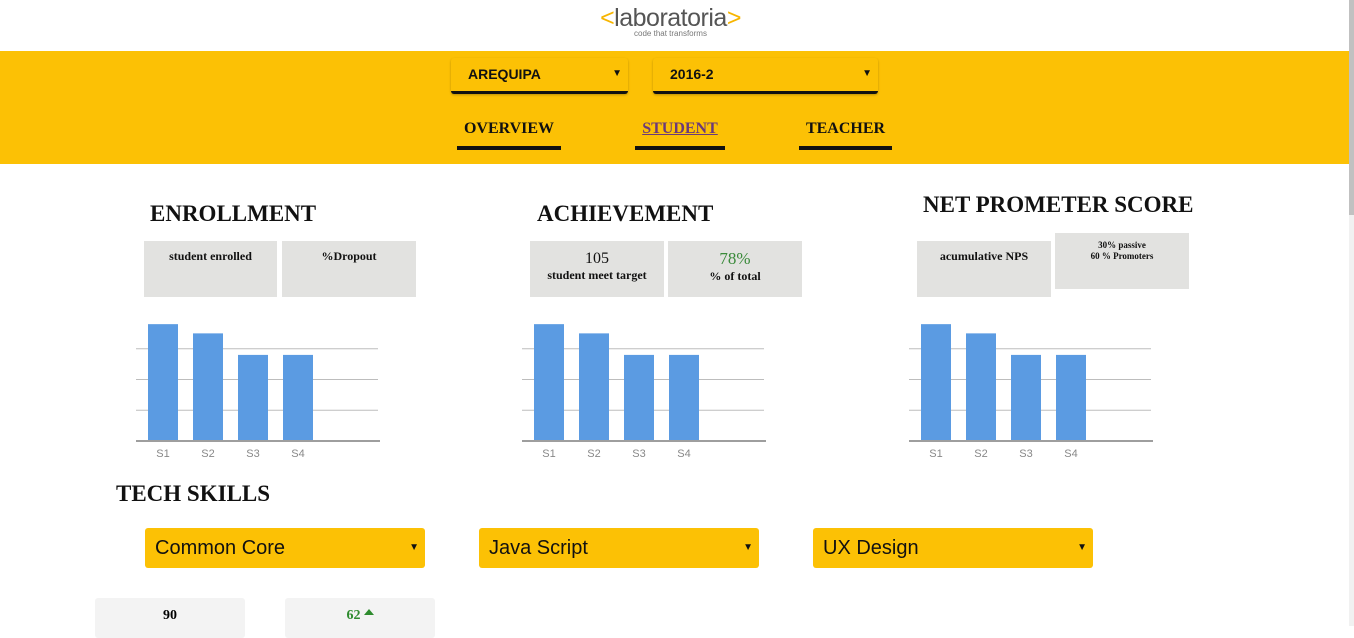 The image size is (1354, 638). What do you see at coordinates (210, 256) in the screenshot?
I see `student-enrolled-label: student enrolled` at bounding box center [210, 256].